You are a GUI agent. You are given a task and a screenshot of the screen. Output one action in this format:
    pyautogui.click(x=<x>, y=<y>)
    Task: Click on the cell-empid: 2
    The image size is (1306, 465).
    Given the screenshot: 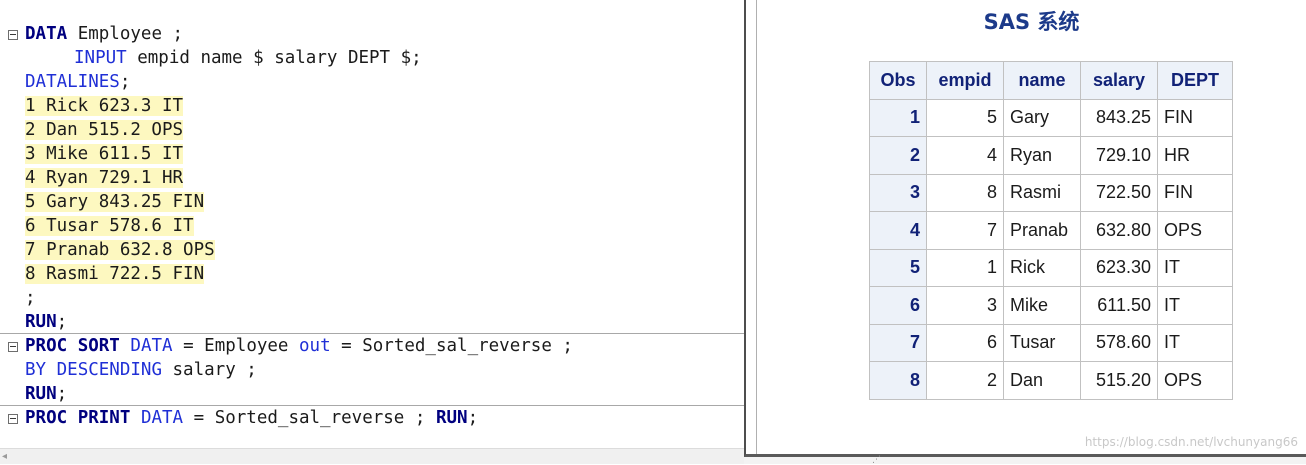 What is the action you would take?
    pyautogui.click(x=965, y=380)
    